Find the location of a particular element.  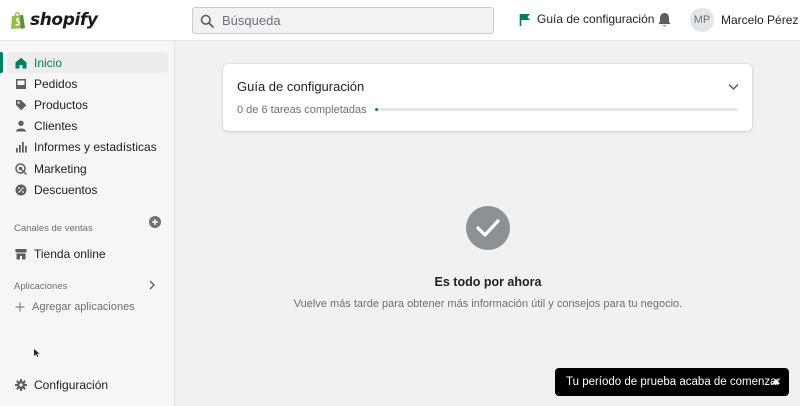

sidebar-item-label: Marketing is located at coordinates (60, 168).